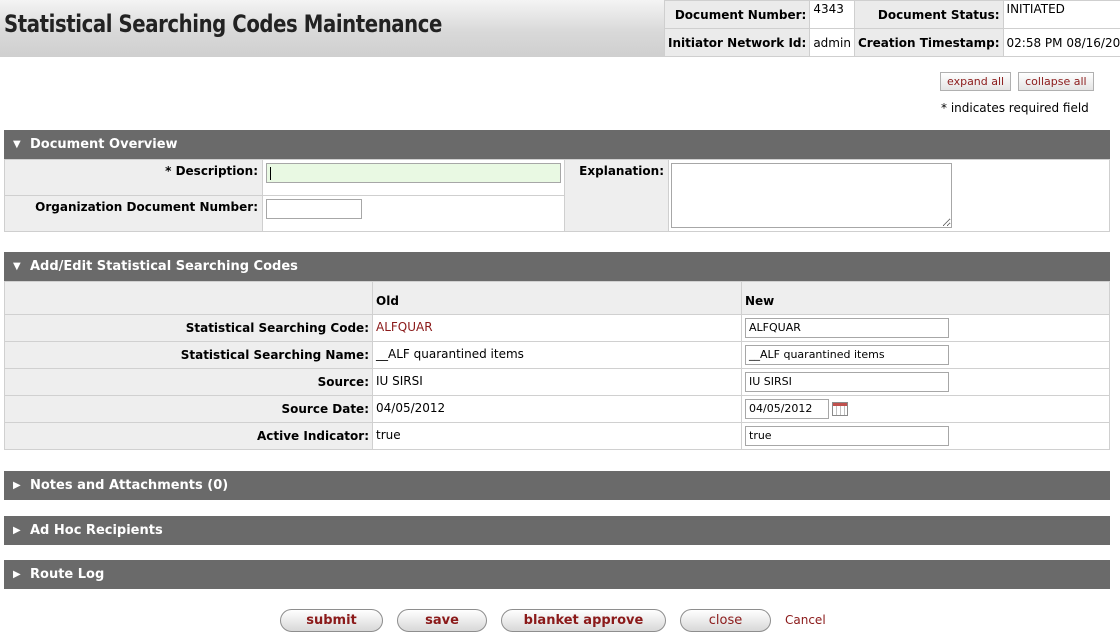 This screenshot has height=633, width=1120. I want to click on section-title: Document Overview, so click(104, 144).